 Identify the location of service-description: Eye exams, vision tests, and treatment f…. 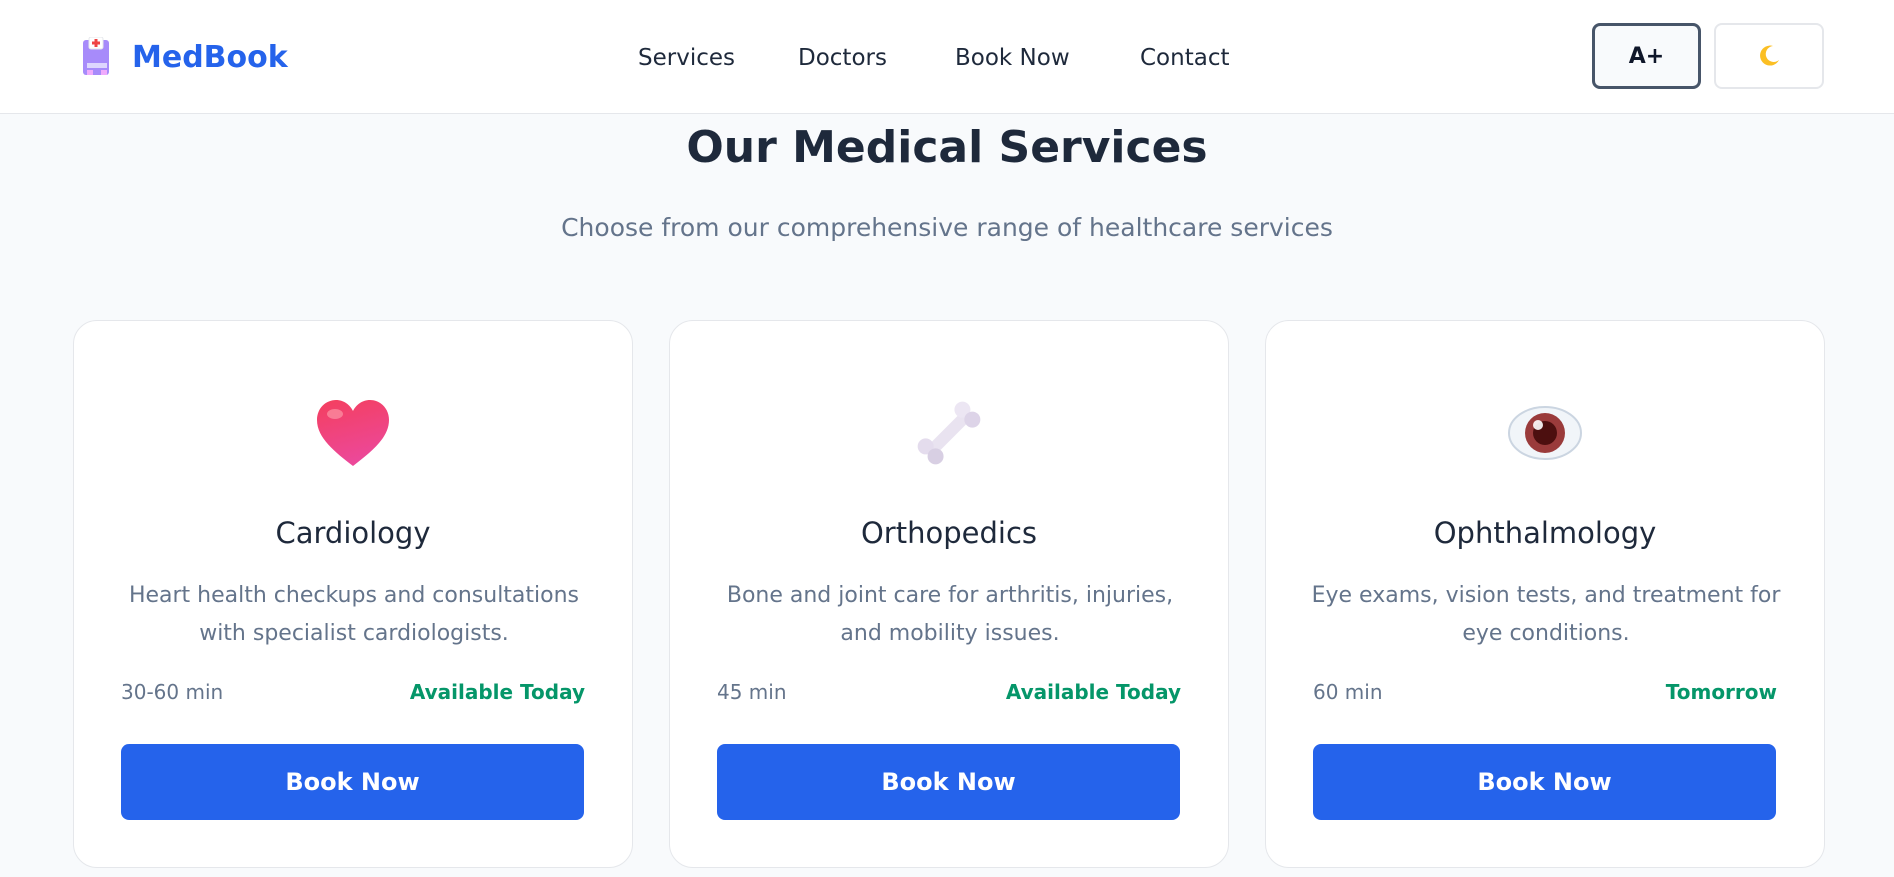
(1546, 614).